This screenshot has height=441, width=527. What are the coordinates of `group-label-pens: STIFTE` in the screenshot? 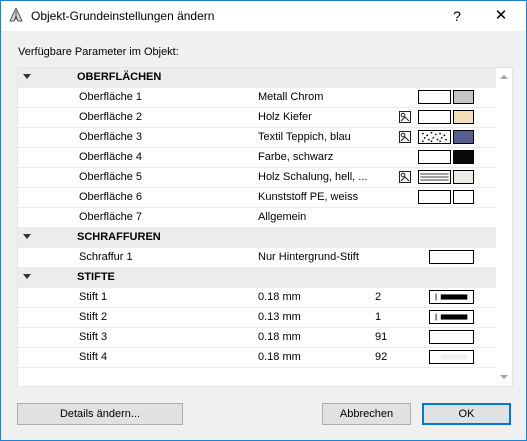 It's located at (96, 277).